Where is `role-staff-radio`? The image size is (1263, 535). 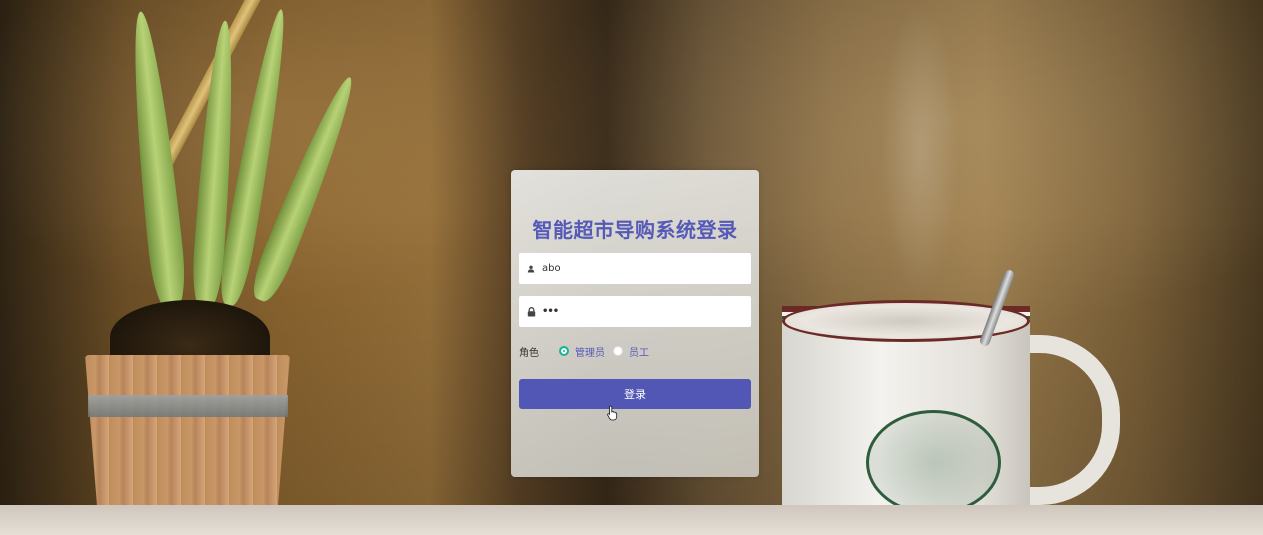
role-staff-radio is located at coordinates (618, 351).